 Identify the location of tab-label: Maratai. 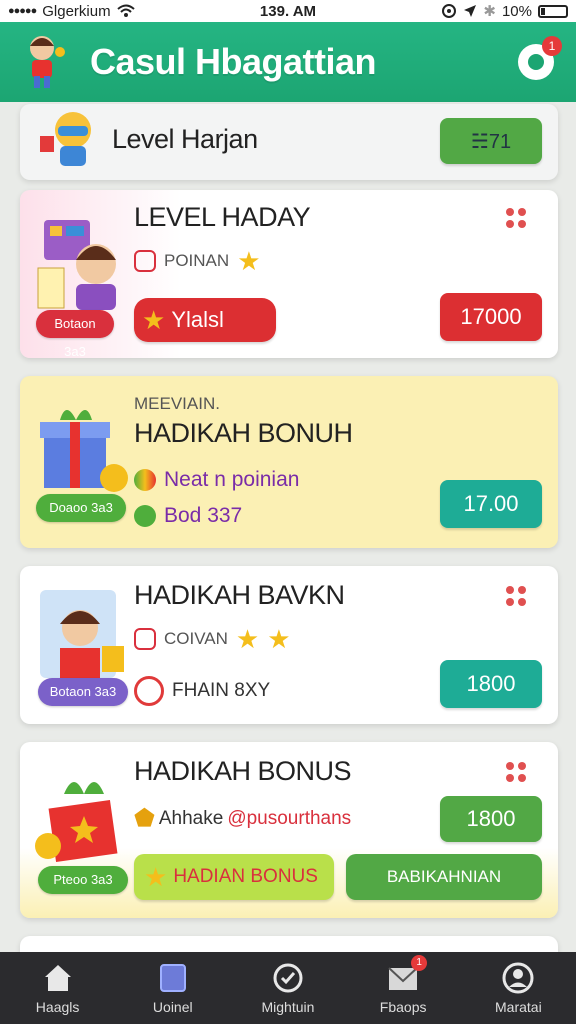
(518, 1007).